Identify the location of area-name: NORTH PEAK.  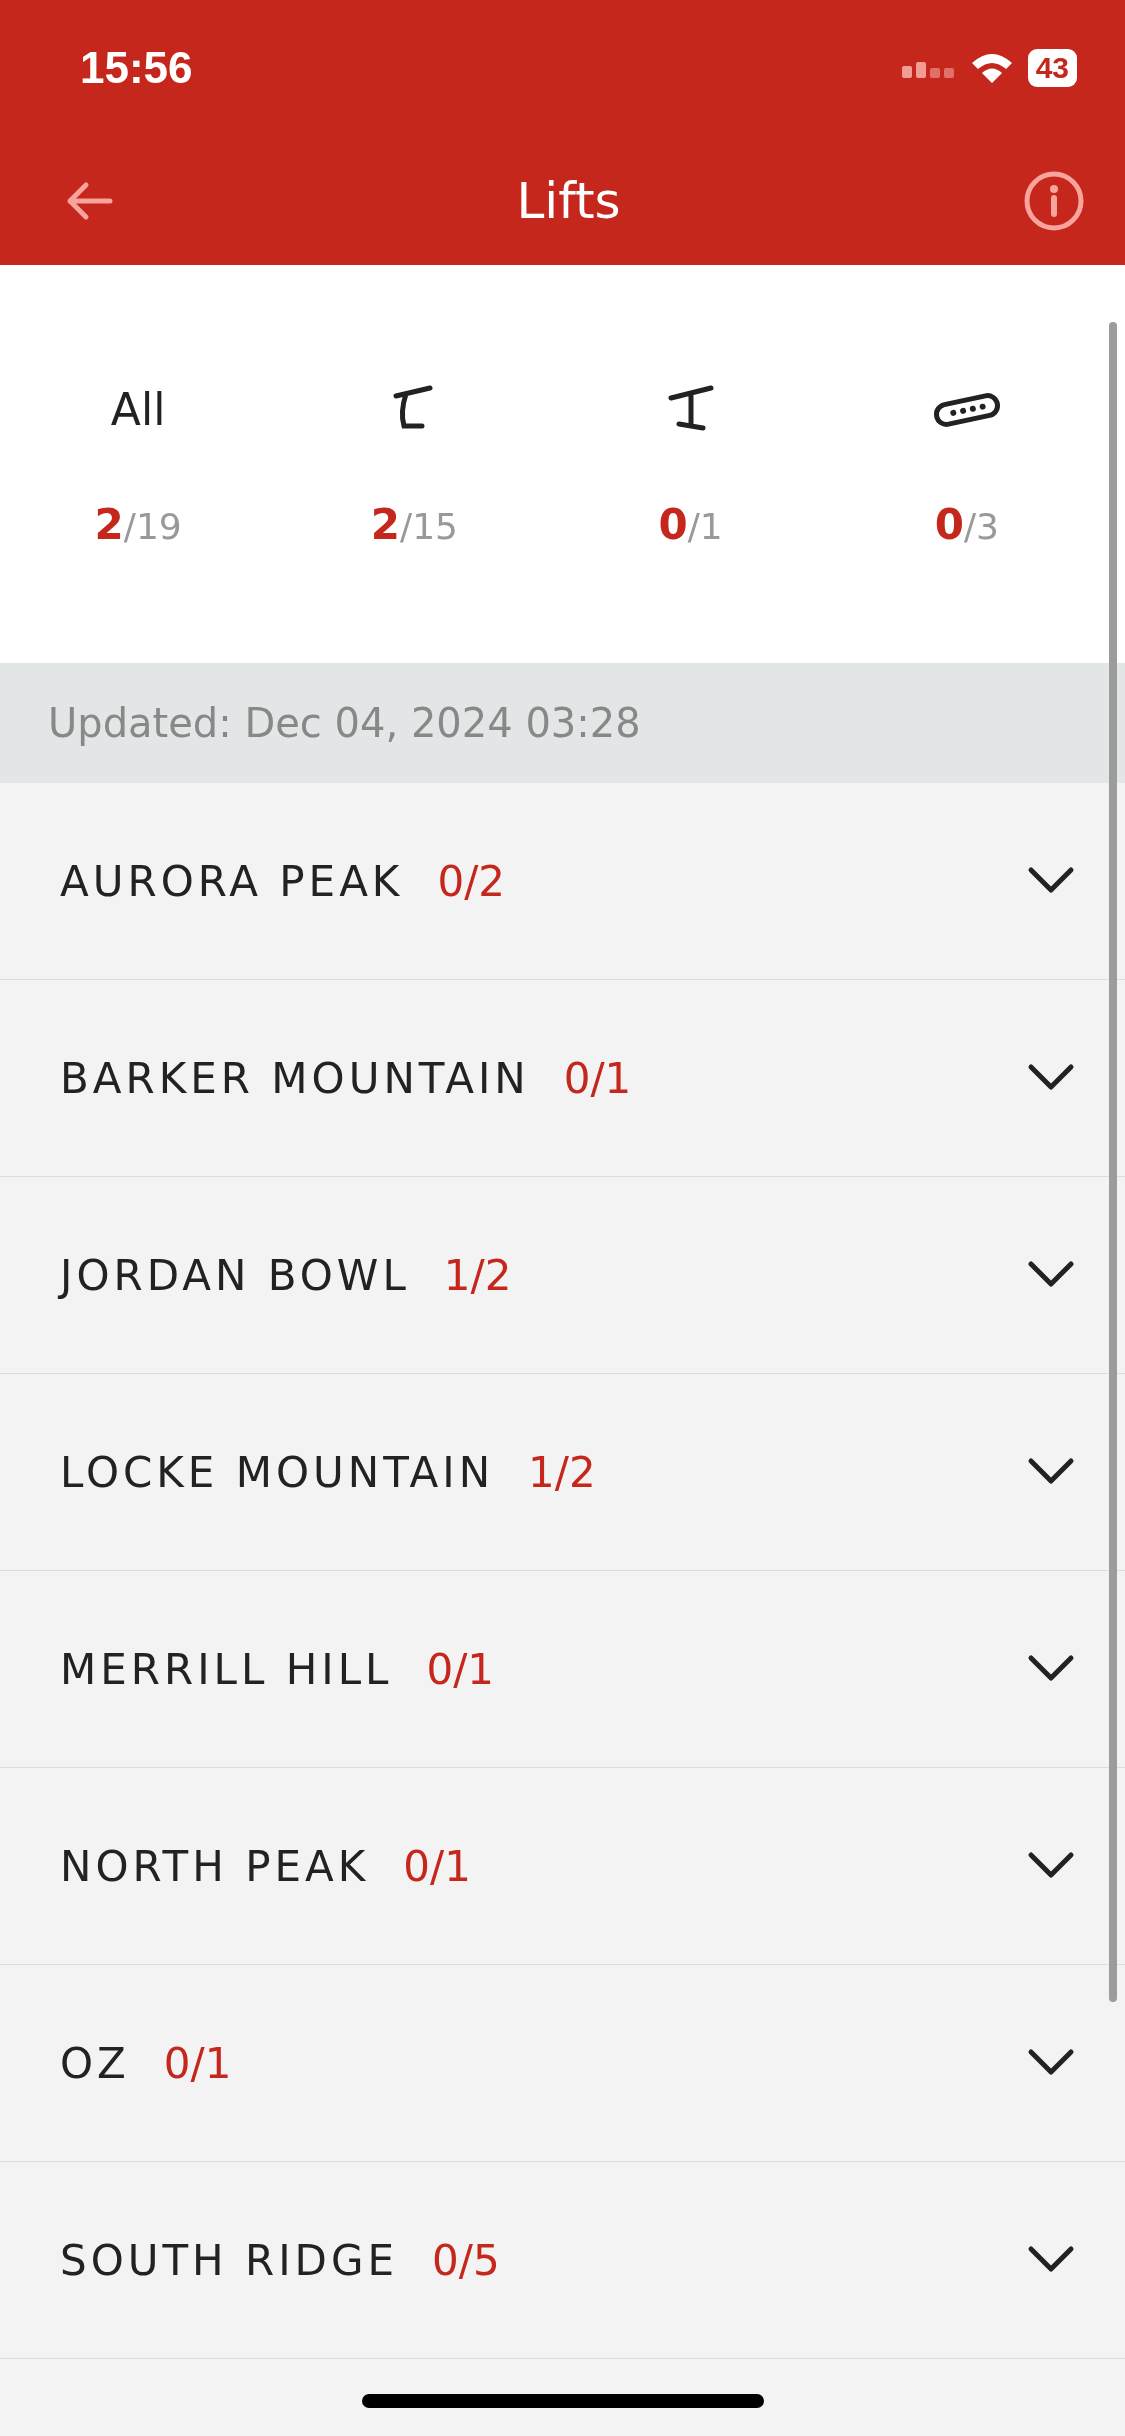
(215, 1866).